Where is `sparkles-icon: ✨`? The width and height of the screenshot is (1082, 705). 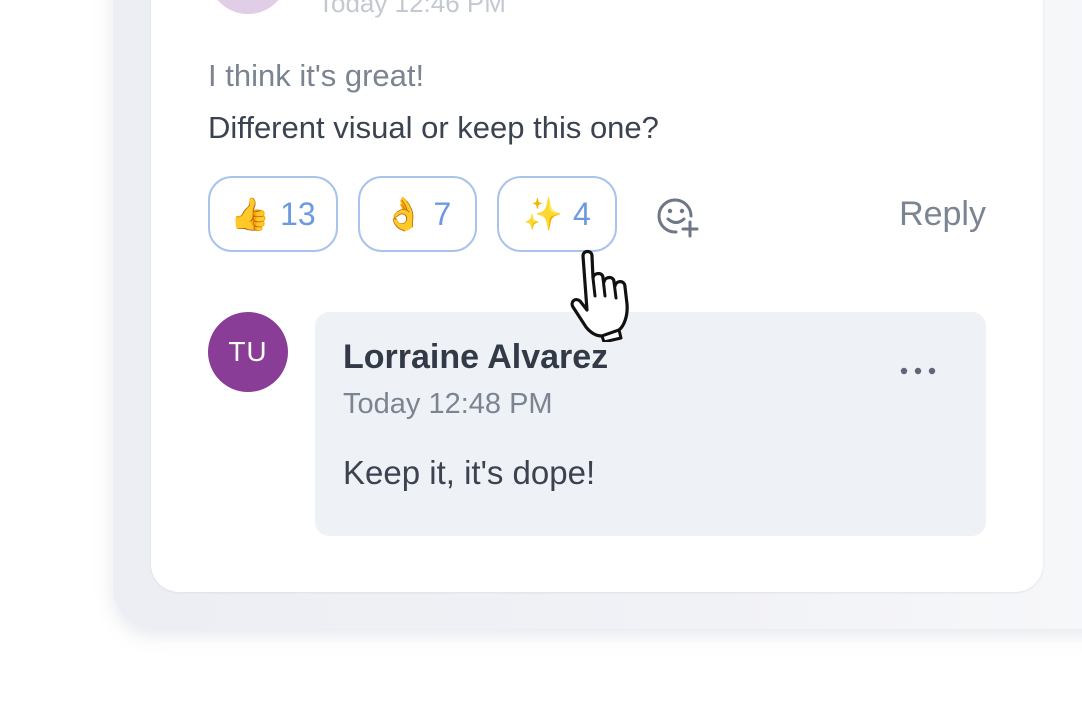
sparkles-icon: ✨ is located at coordinates (543, 214).